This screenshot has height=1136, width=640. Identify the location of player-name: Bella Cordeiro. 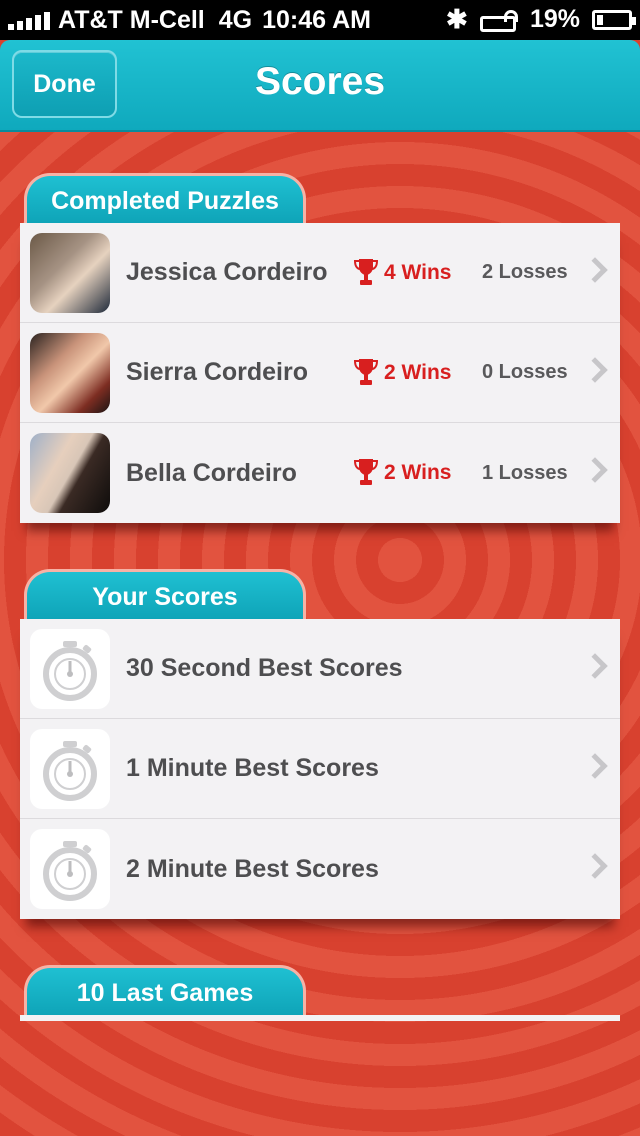
(211, 472).